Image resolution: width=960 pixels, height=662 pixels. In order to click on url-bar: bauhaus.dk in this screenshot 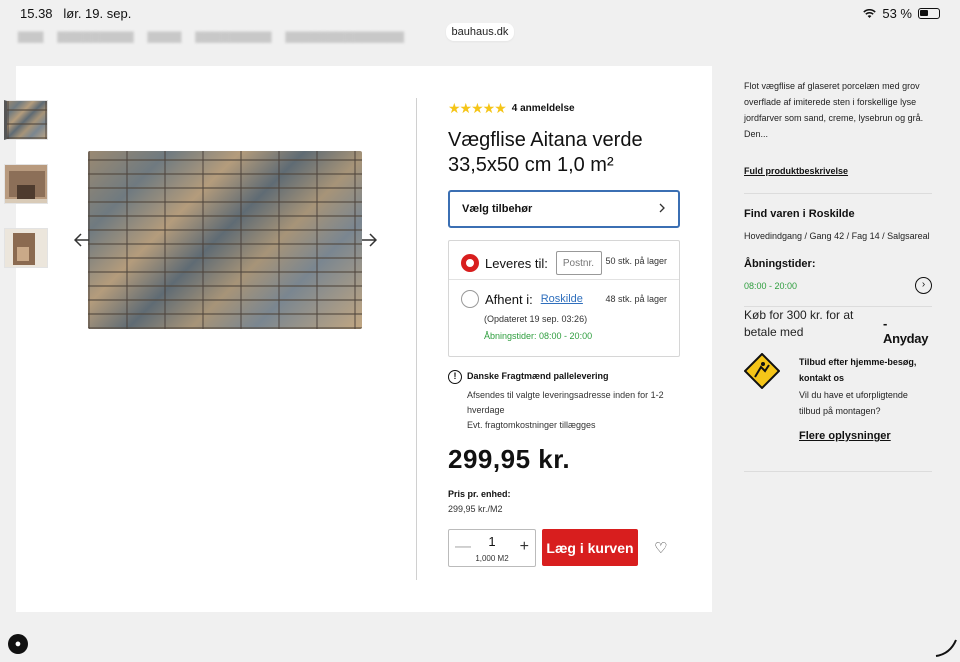, I will do `click(480, 32)`.